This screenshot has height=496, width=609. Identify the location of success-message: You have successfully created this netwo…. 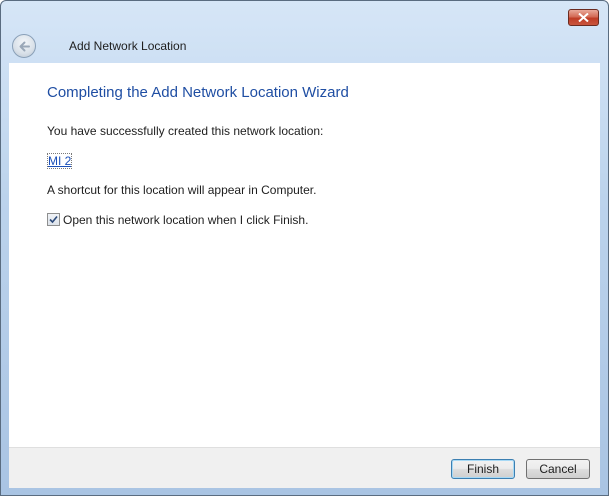
(185, 131).